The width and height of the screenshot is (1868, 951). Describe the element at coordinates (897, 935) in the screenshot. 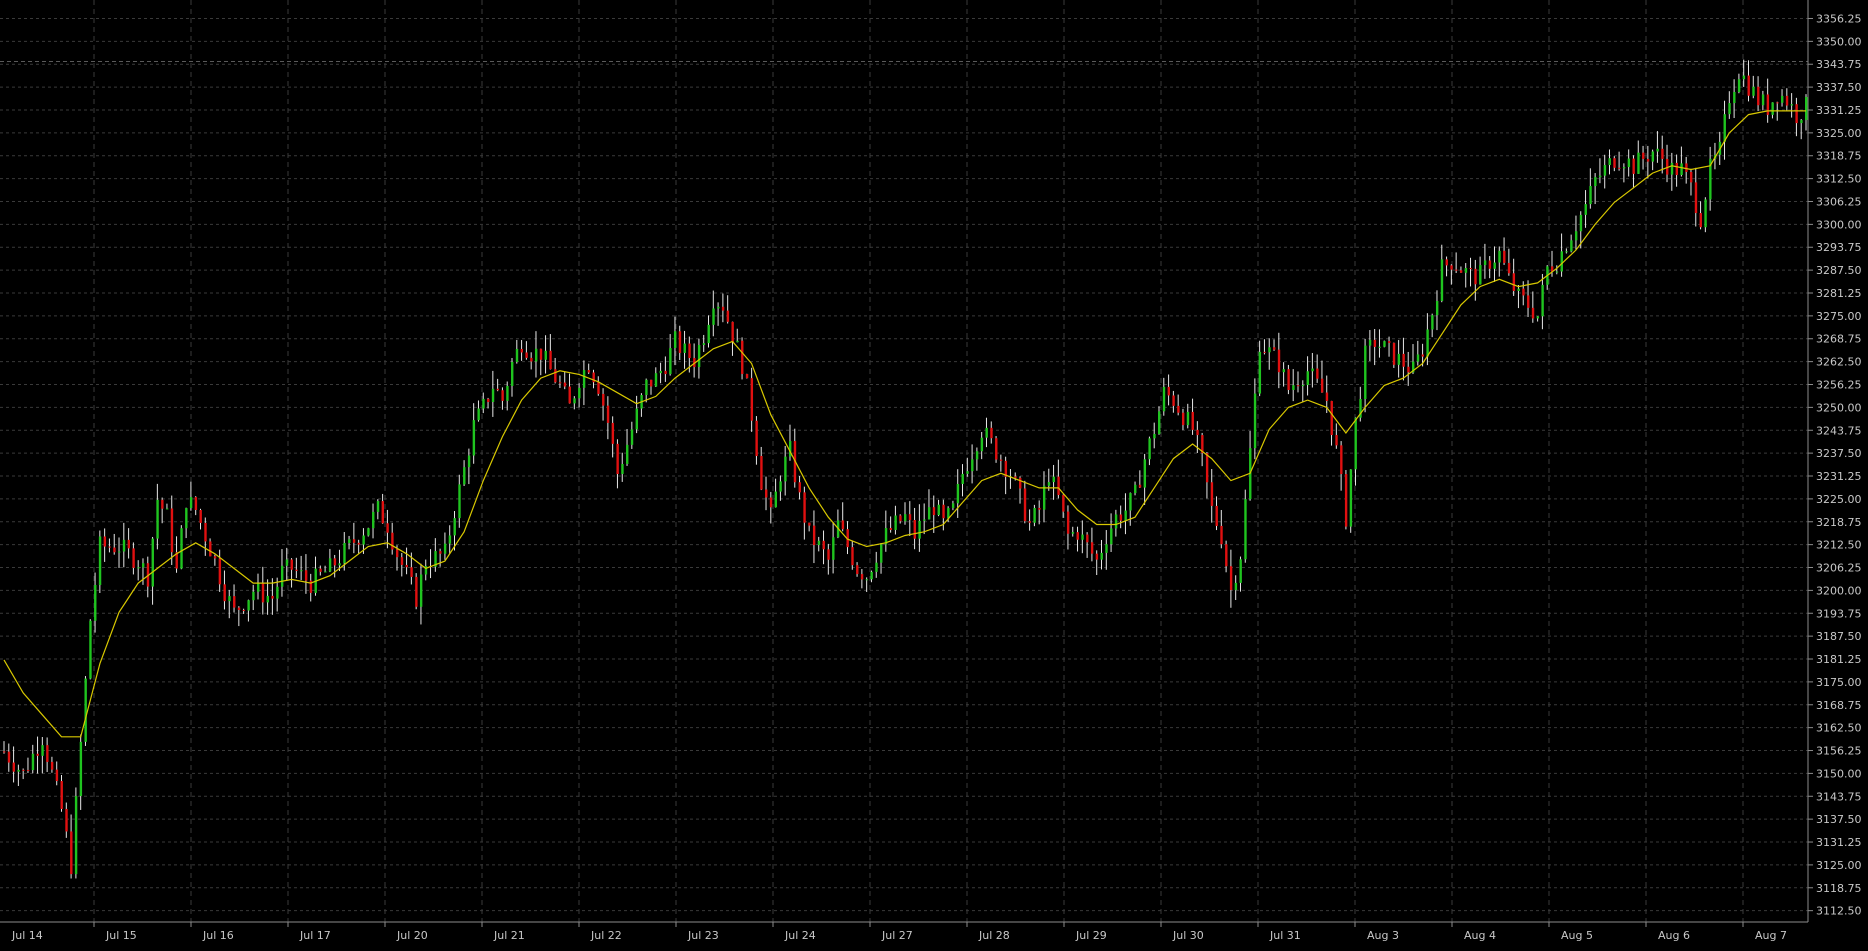

I see `x-tick-label: Jul 27` at that location.